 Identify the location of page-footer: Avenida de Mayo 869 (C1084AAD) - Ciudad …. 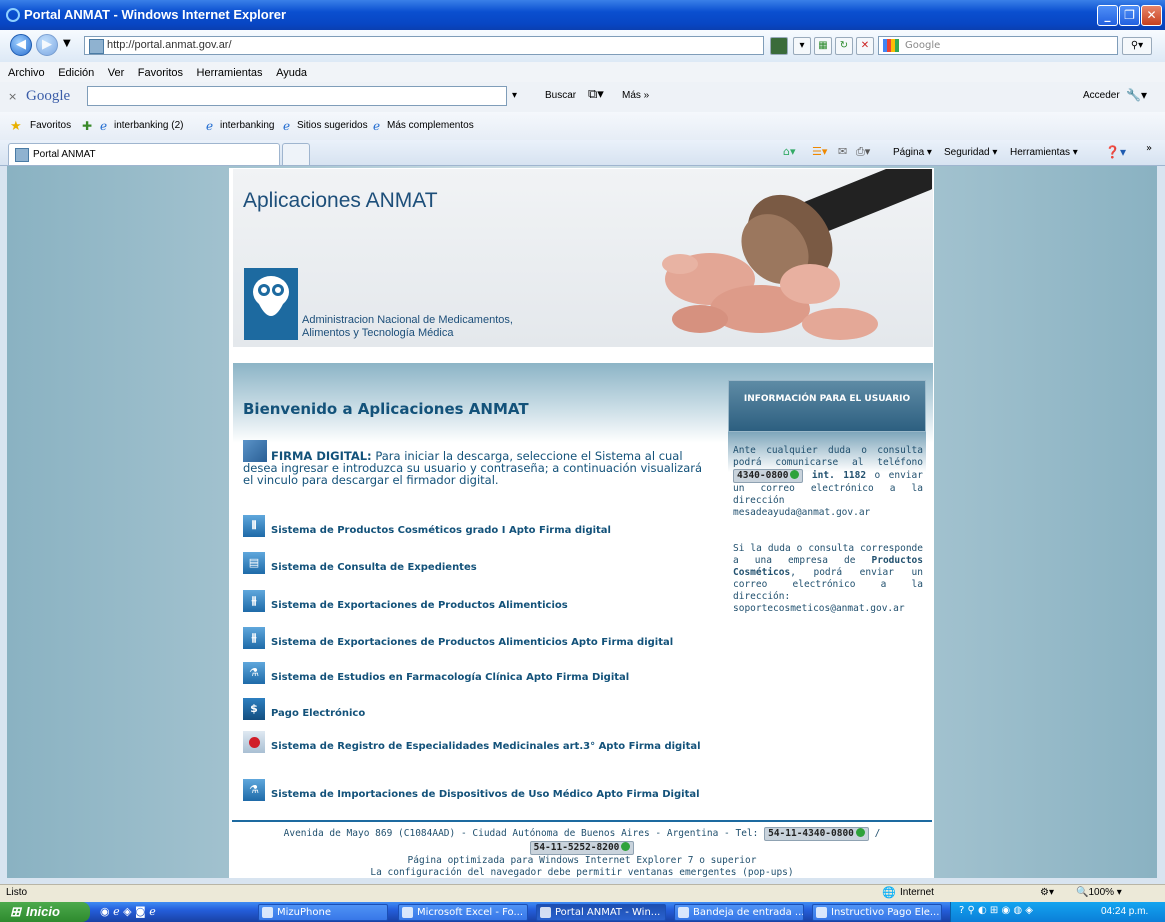
(582, 853).